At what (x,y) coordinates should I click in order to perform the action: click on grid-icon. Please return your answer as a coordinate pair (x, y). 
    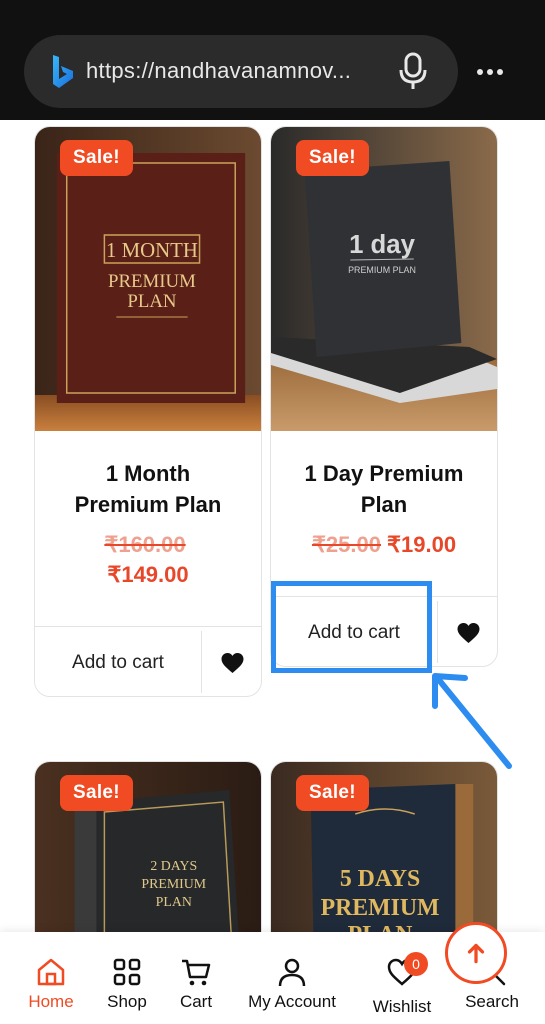
    Looking at the image, I should click on (127, 972).